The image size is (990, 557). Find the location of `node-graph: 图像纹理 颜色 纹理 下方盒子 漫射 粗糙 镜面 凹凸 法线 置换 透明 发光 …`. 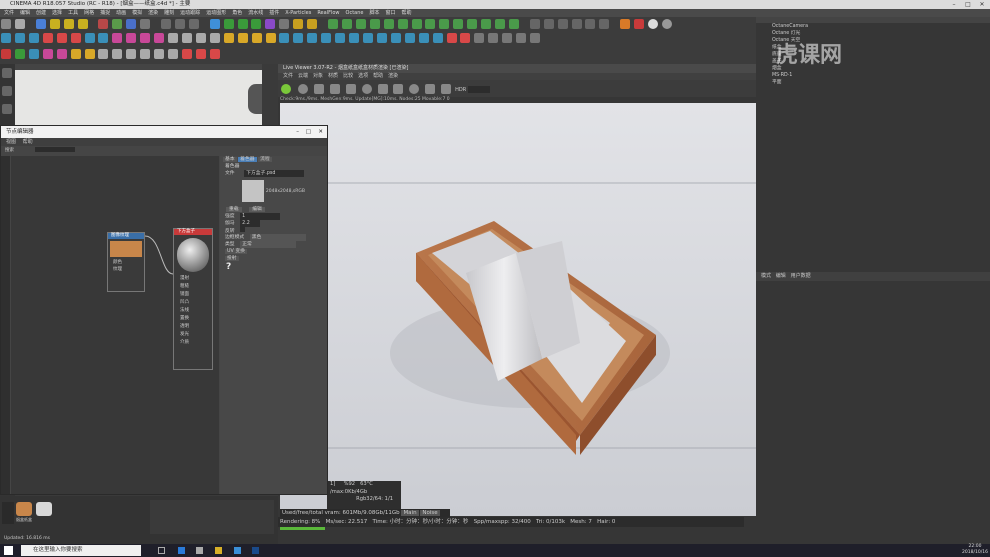

node-graph: 图像纹理 颜色 纹理 下方盒子 漫射 粗糙 镜面 凹凸 法线 置换 透明 发光 … is located at coordinates (115, 325).